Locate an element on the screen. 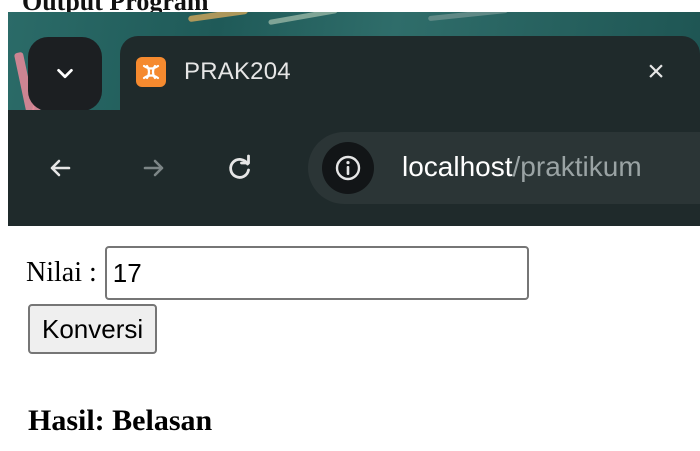  reload-button is located at coordinates (240, 168).